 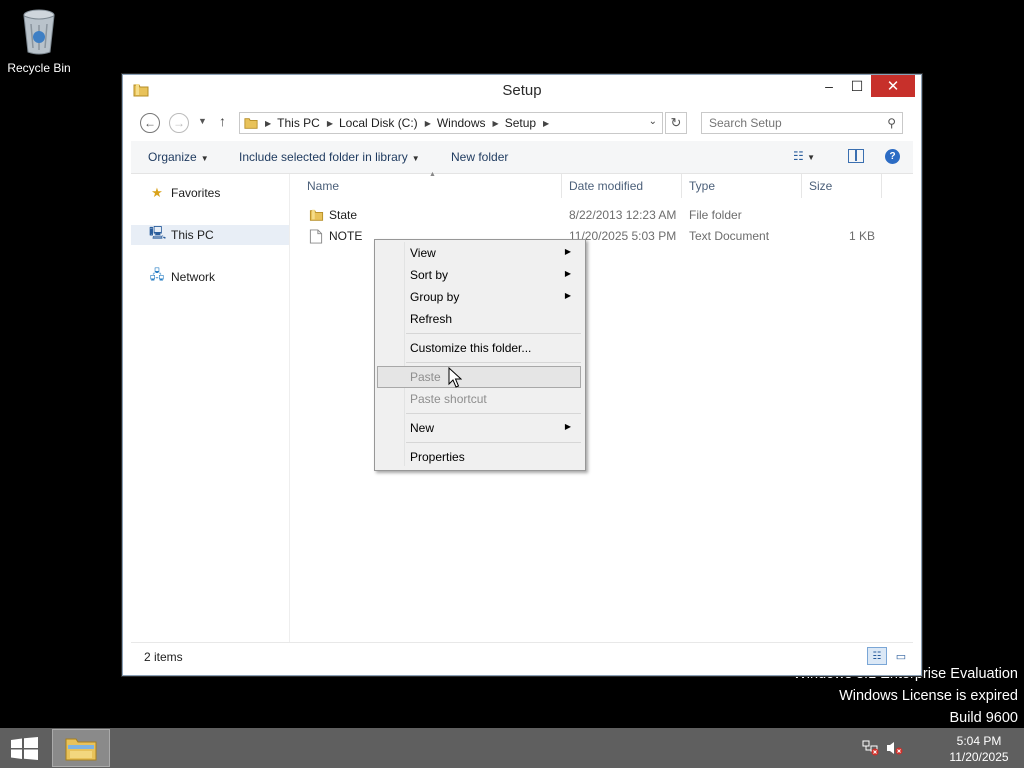 What do you see at coordinates (901, 656) in the screenshot?
I see `large-icons-view-icon: ▭` at bounding box center [901, 656].